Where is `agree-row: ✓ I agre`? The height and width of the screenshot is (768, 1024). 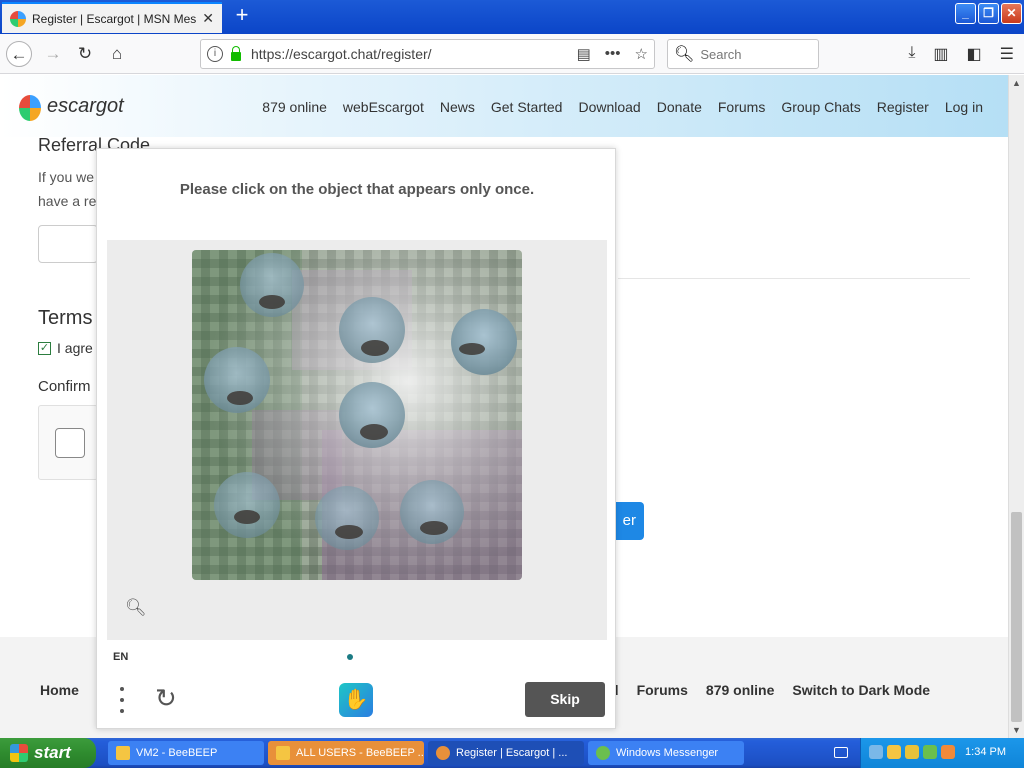 agree-row: ✓ I agre is located at coordinates (65, 348).